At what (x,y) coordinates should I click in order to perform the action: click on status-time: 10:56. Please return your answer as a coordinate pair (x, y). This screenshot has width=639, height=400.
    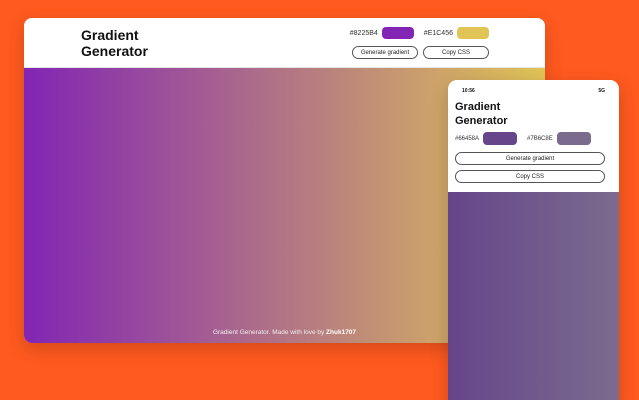
    Looking at the image, I should click on (468, 91).